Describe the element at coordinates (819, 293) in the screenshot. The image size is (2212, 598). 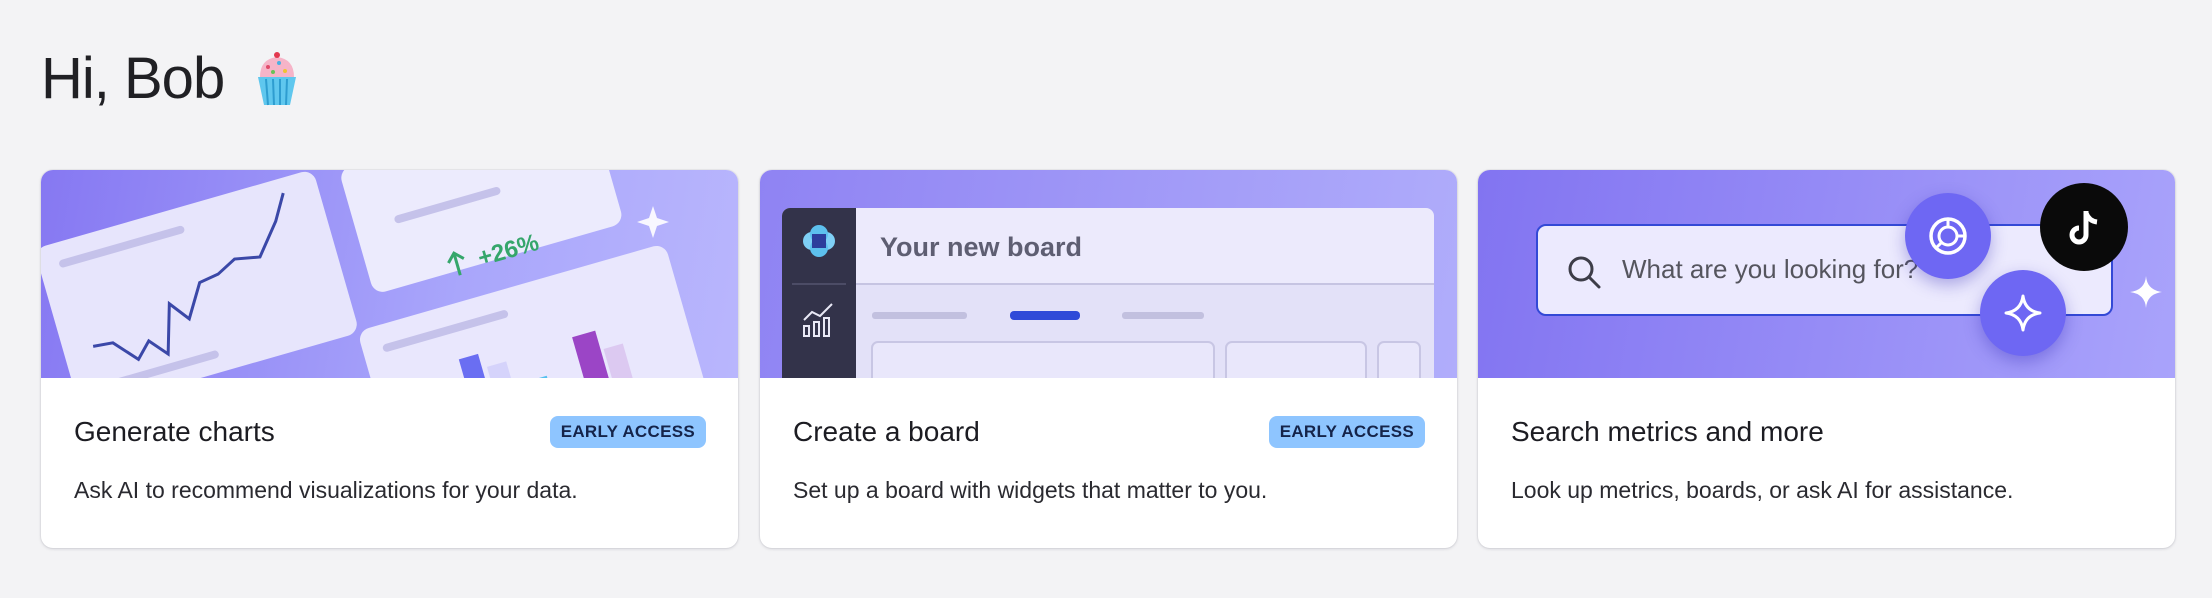
I see `board-sidebar` at that location.